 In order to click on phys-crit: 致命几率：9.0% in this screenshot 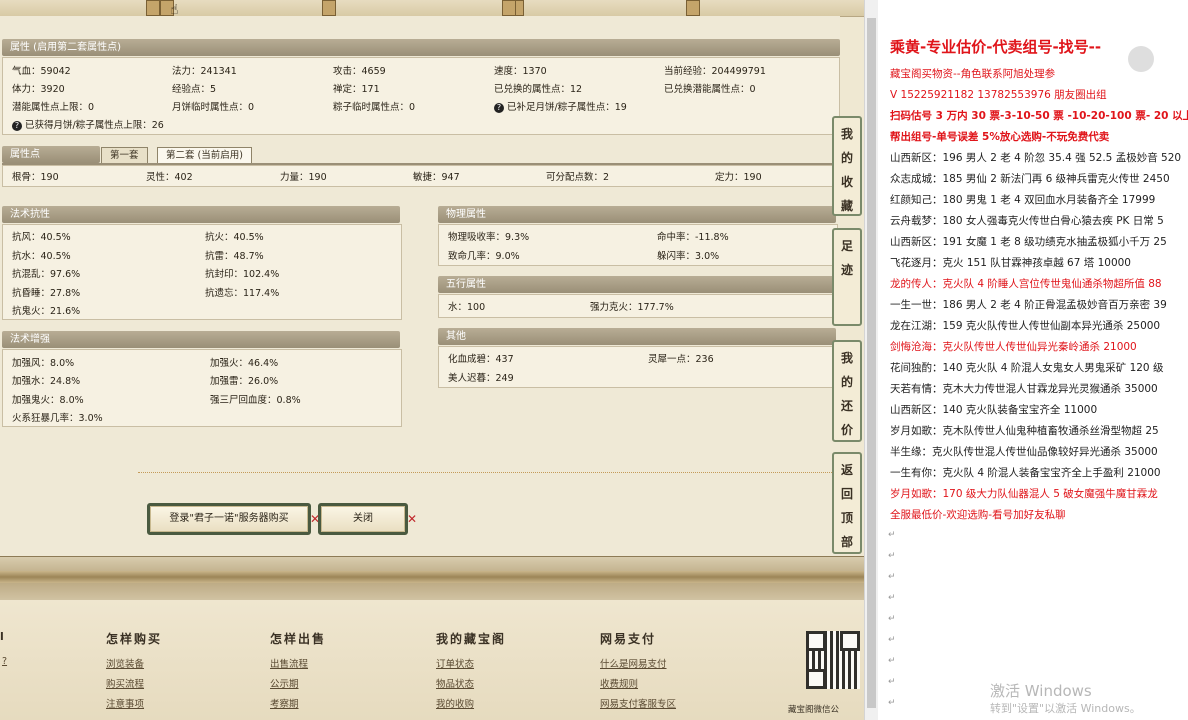, I will do `click(484, 256)`.